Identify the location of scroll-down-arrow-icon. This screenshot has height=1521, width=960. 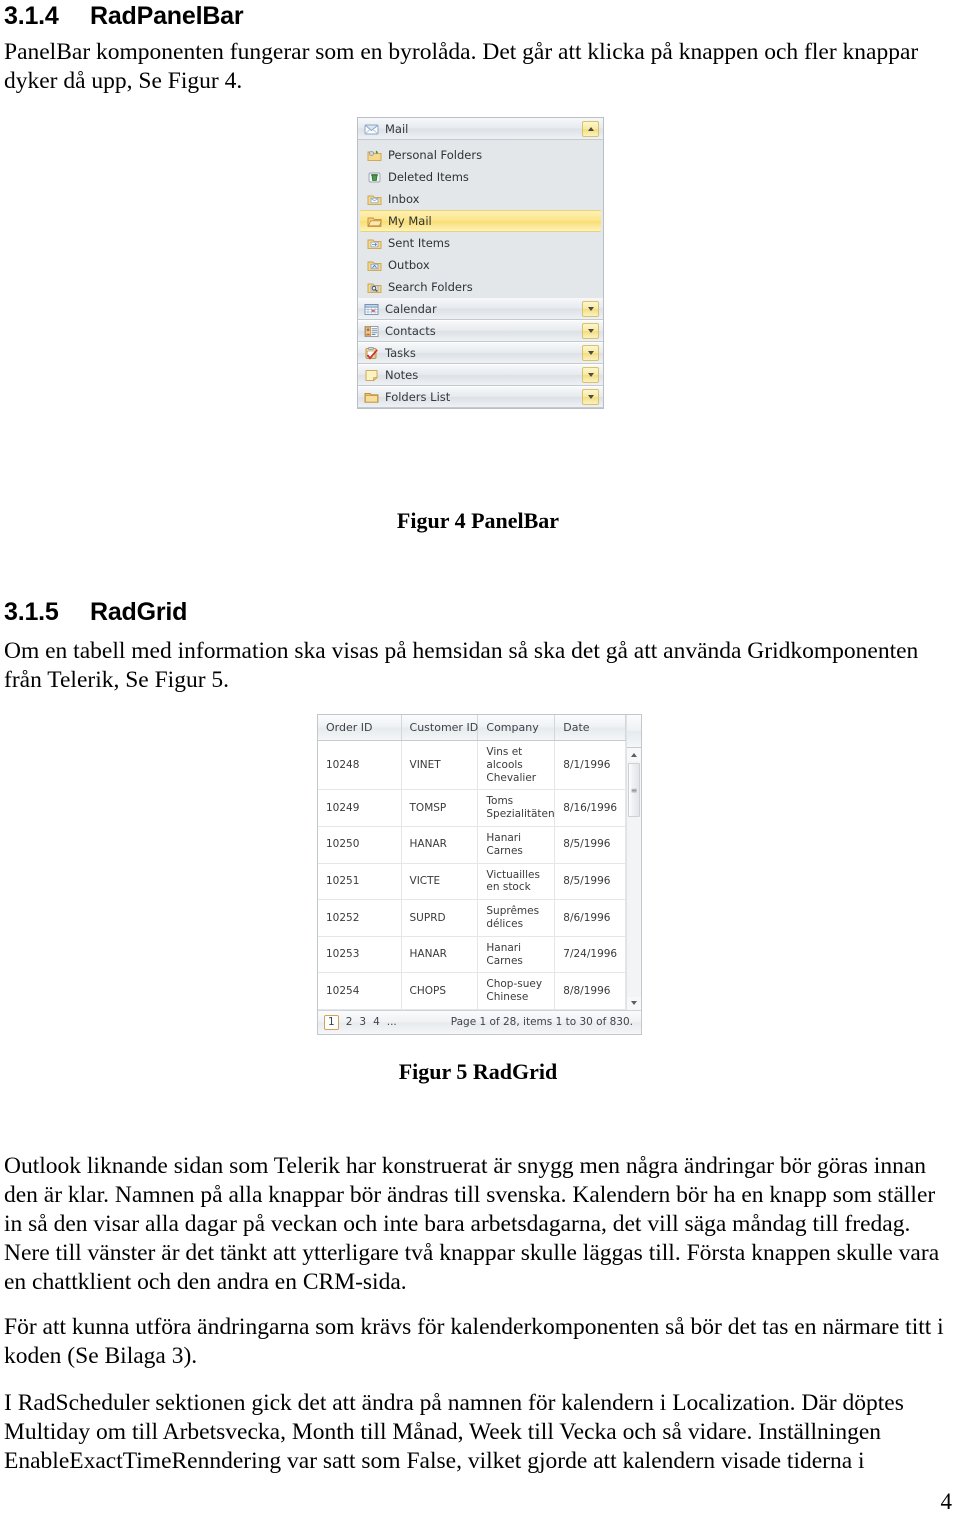
(634, 1003).